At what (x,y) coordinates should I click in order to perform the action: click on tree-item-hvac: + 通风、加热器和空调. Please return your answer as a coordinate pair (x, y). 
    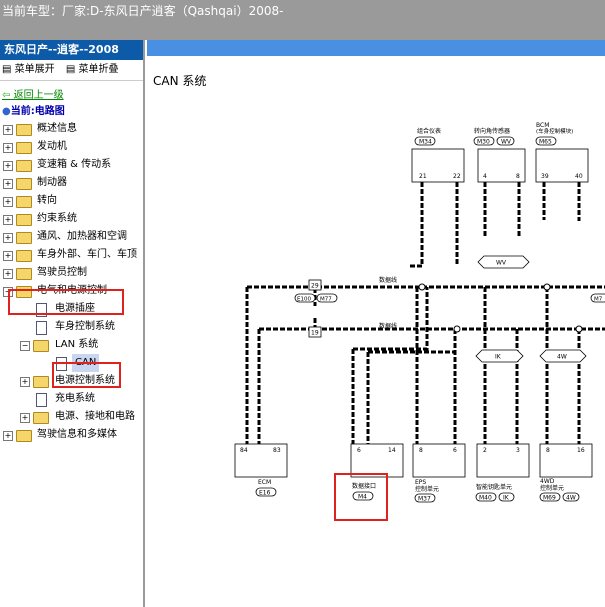
    Looking at the image, I should click on (71, 237).